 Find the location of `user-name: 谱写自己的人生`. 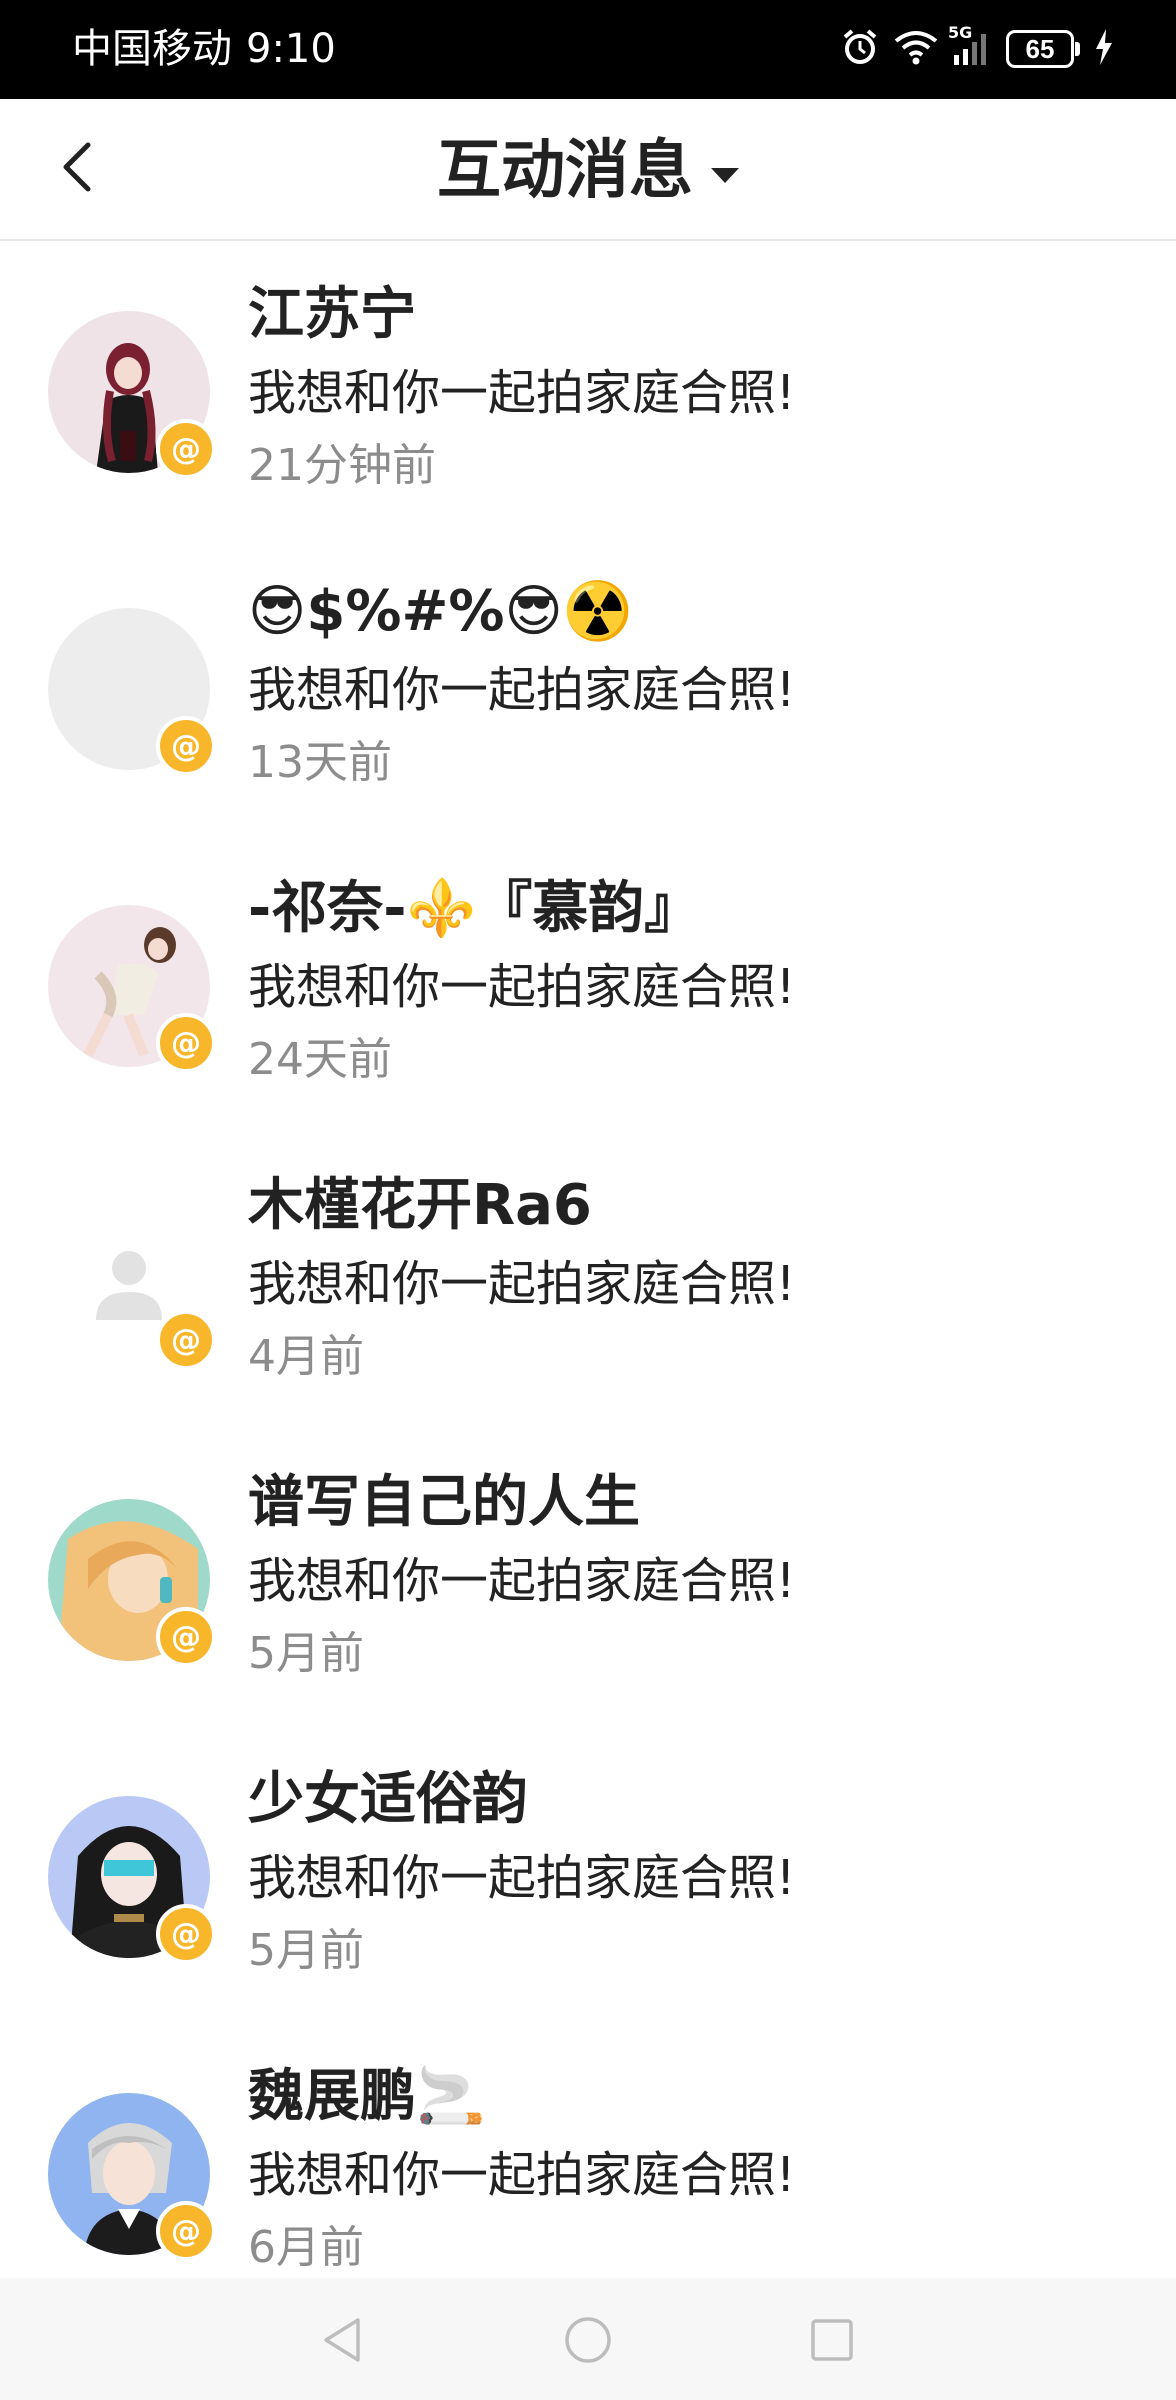

user-name: 谱写自己的人生 is located at coordinates (692, 1503).